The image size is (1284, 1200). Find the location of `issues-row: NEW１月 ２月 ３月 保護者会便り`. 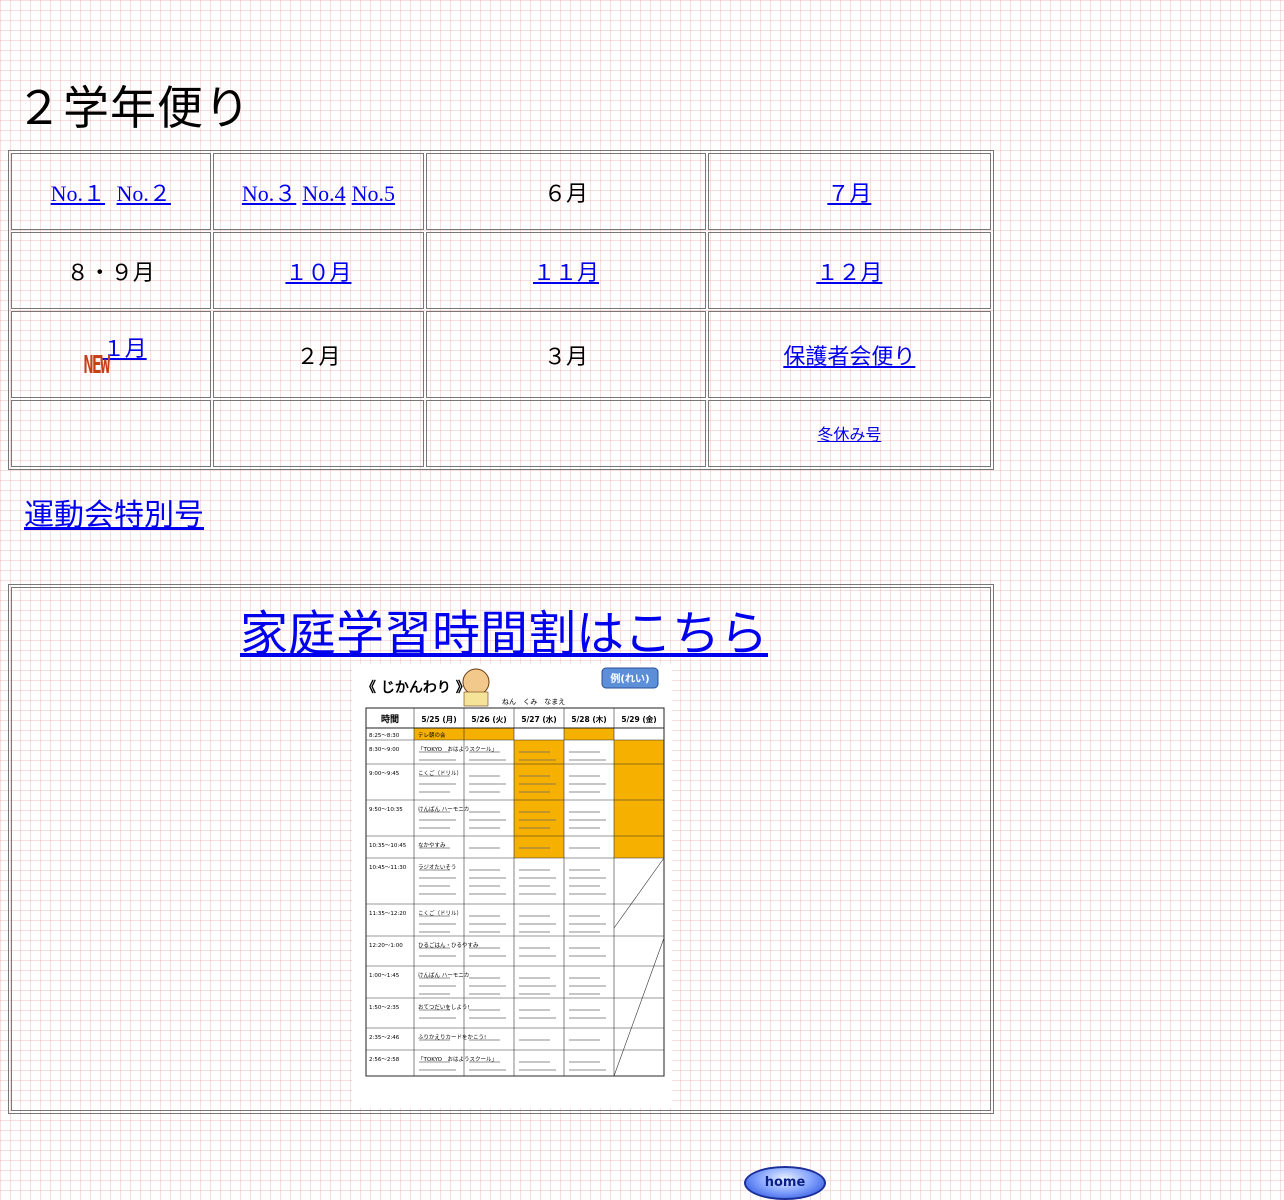

issues-row: NEW１月 ２月 ３月 保護者会便り is located at coordinates (501, 354).